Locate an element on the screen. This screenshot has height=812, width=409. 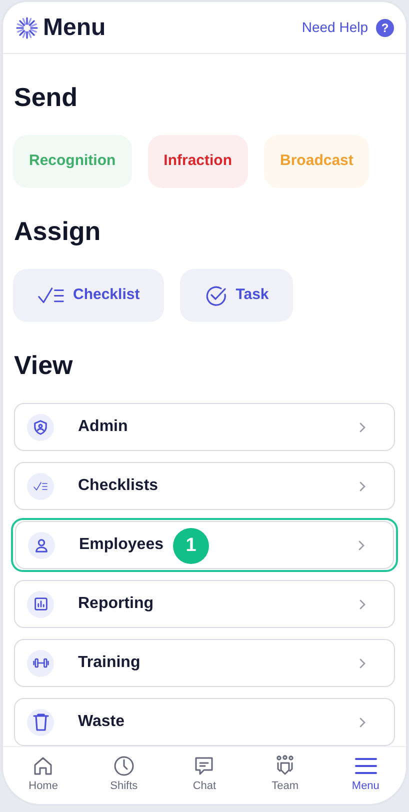
user-icon is located at coordinates (41, 545).